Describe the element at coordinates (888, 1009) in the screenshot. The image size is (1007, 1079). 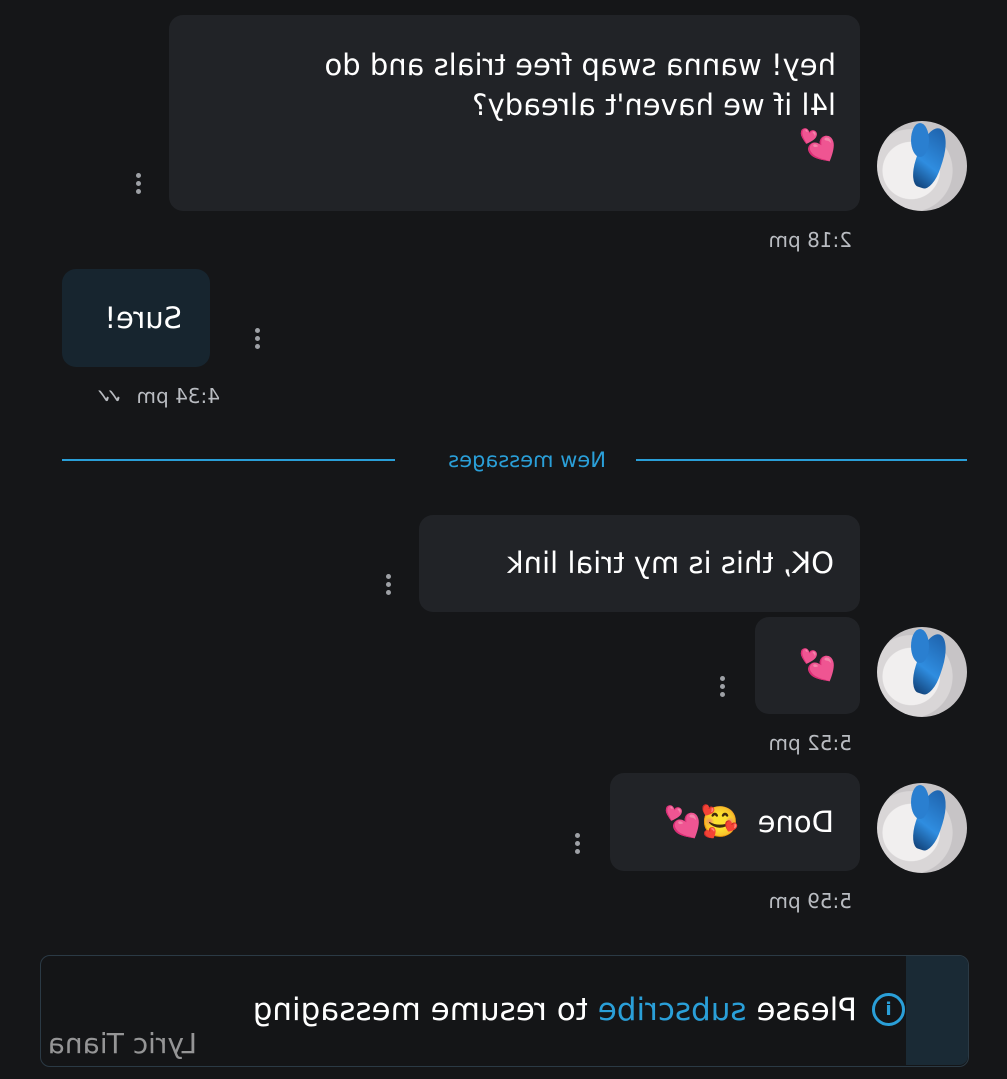
I see `info-icon: i` at that location.